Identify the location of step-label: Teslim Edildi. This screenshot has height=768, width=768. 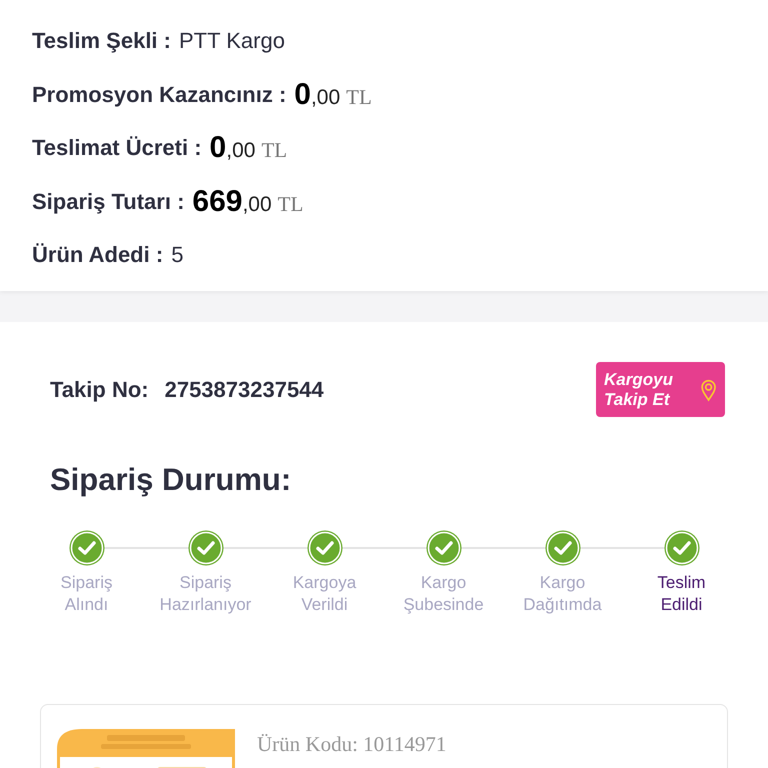
(681, 594).